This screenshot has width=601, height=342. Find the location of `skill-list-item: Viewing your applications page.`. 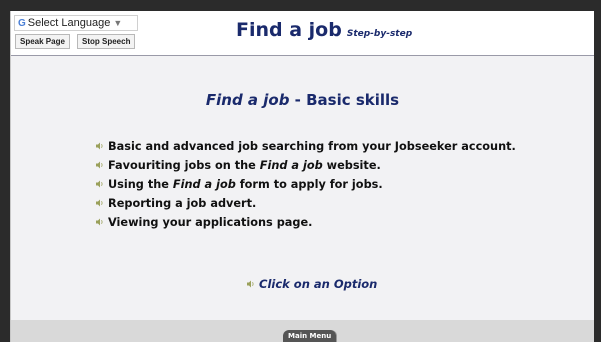

skill-list-item: Viewing your applications page. is located at coordinates (306, 222).